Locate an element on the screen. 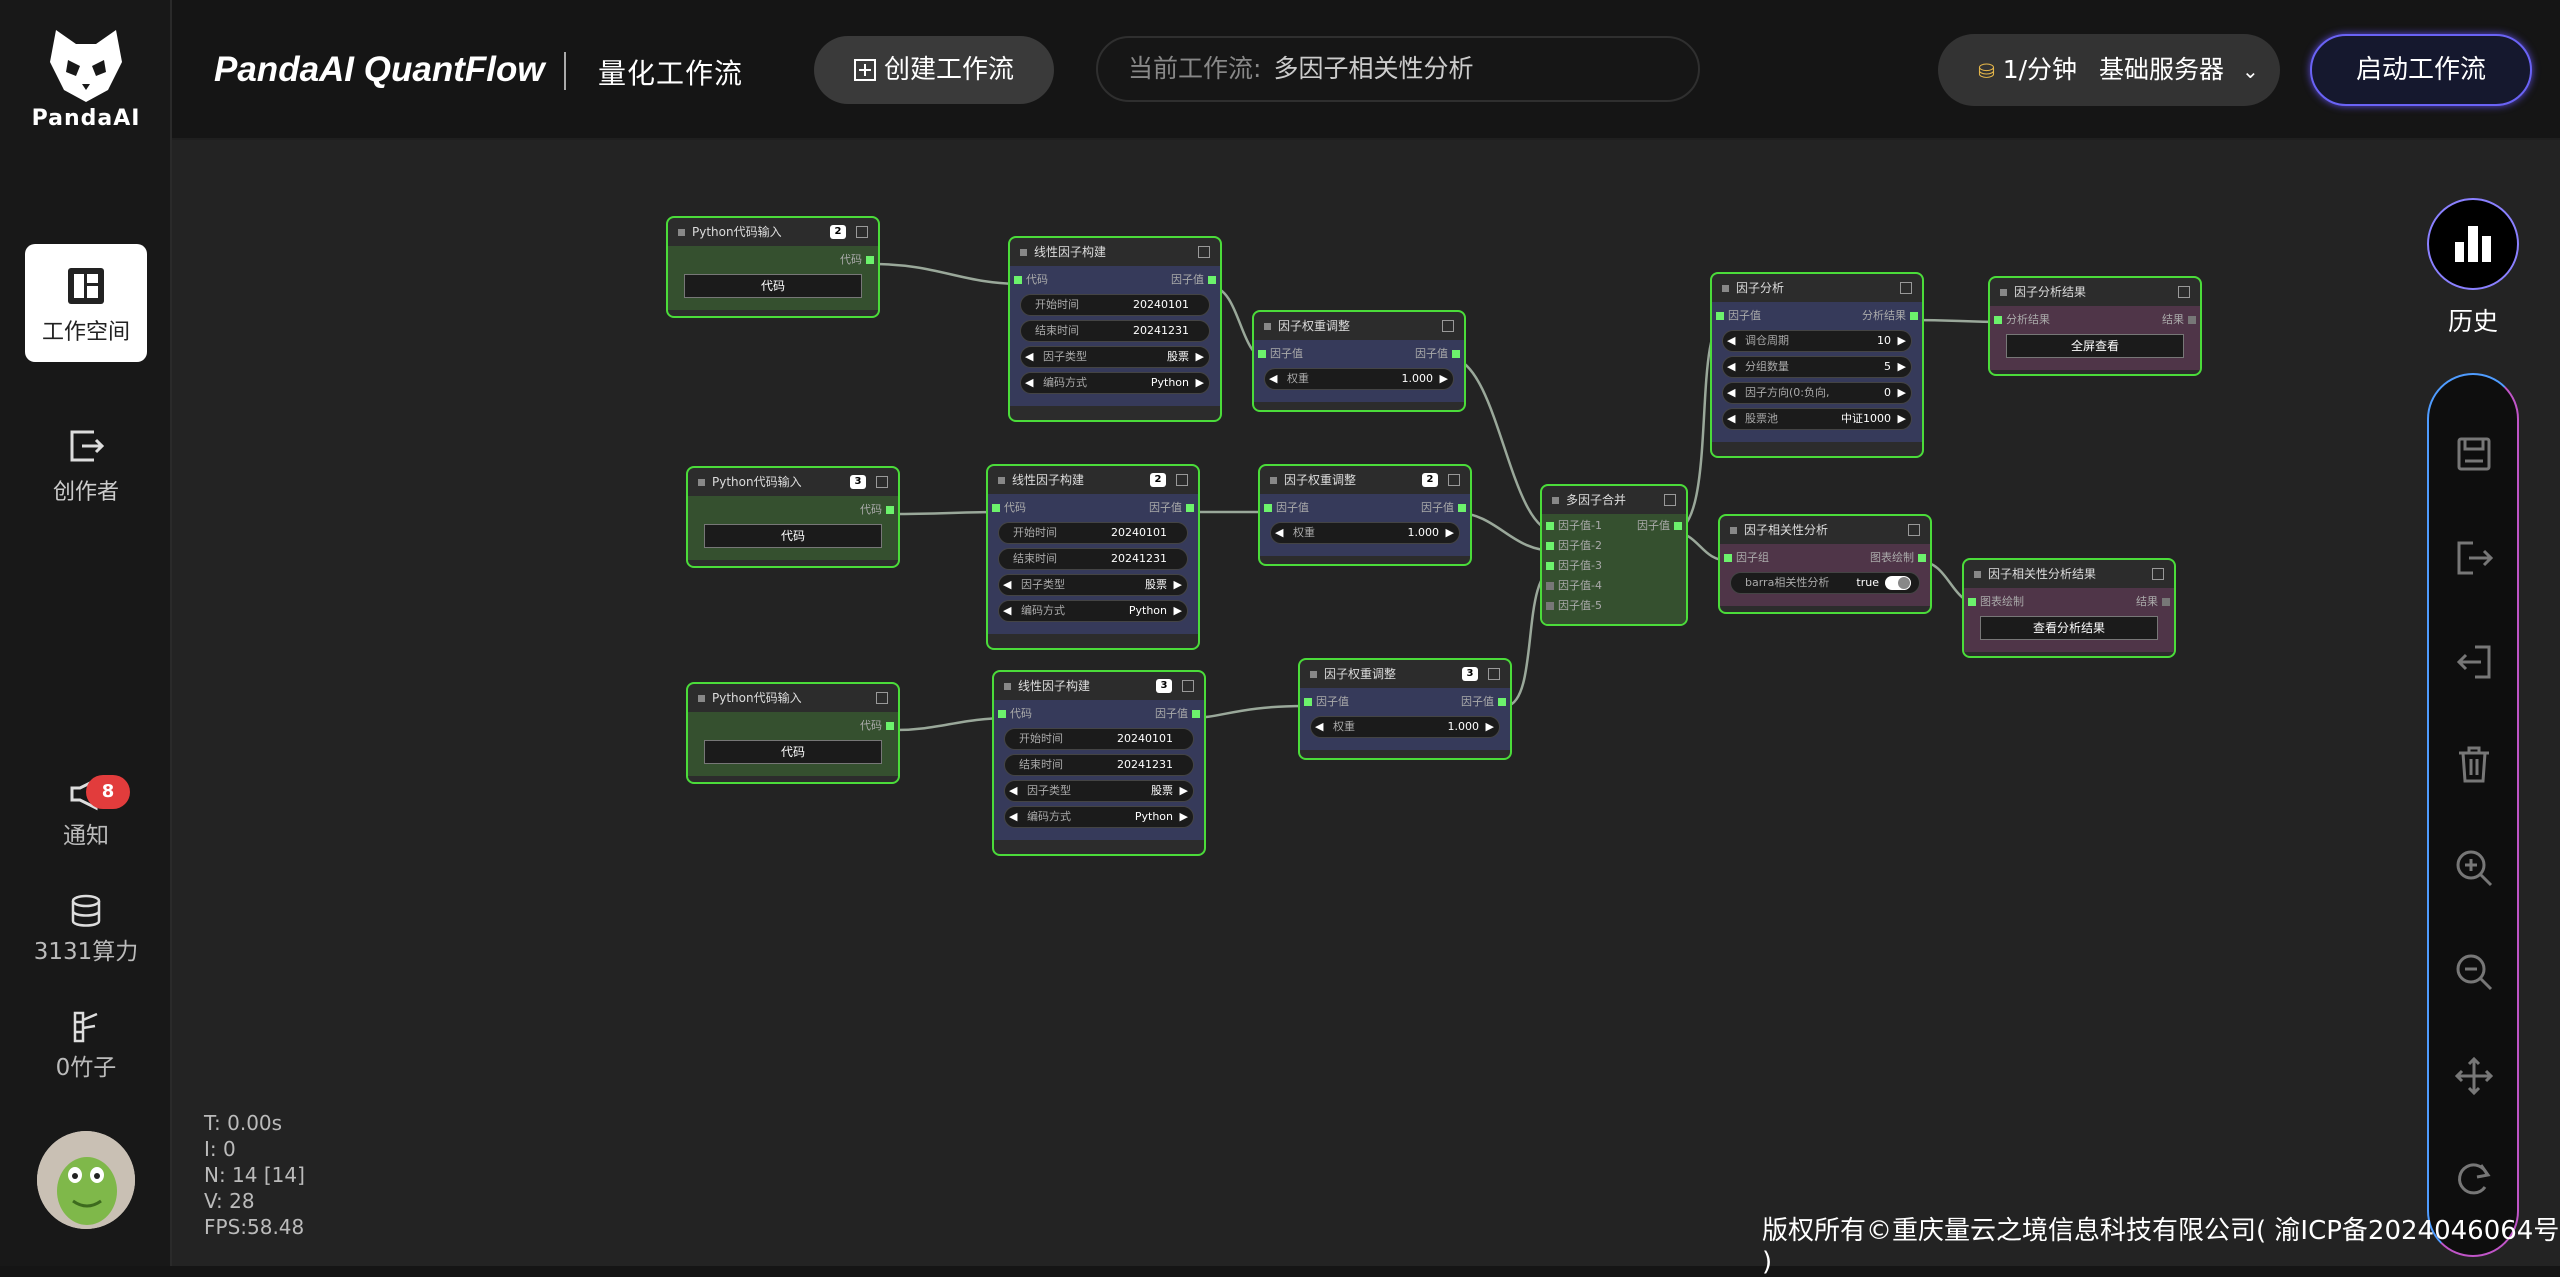 The height and width of the screenshot is (1277, 2560). history-button is located at coordinates (2473, 244).